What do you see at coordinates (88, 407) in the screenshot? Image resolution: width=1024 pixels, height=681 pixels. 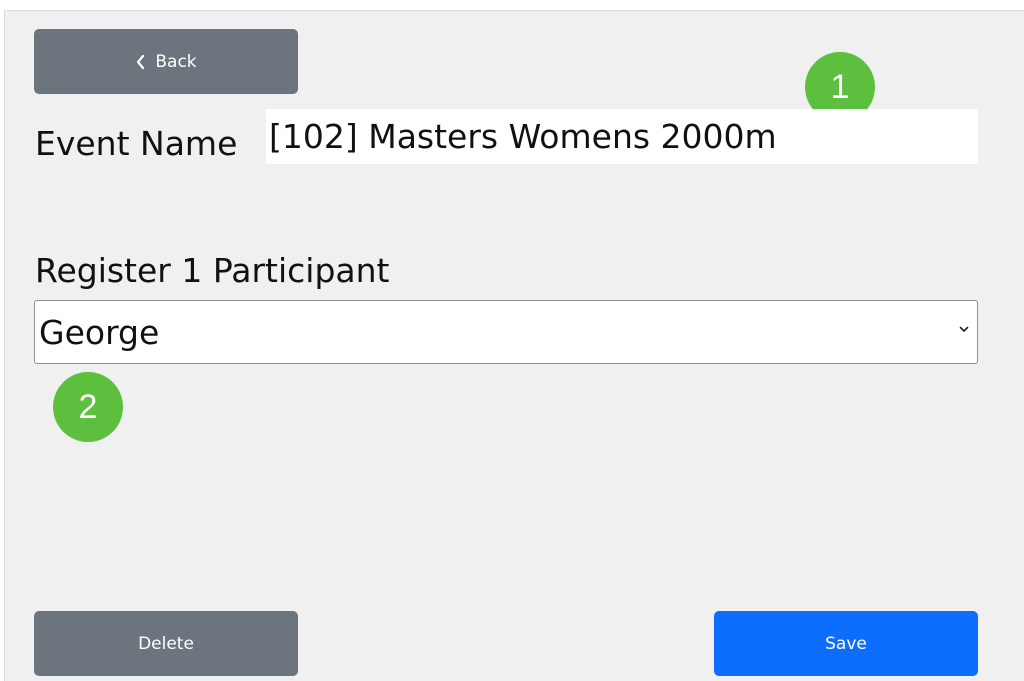 I see `annotation-marker-2: 2` at bounding box center [88, 407].